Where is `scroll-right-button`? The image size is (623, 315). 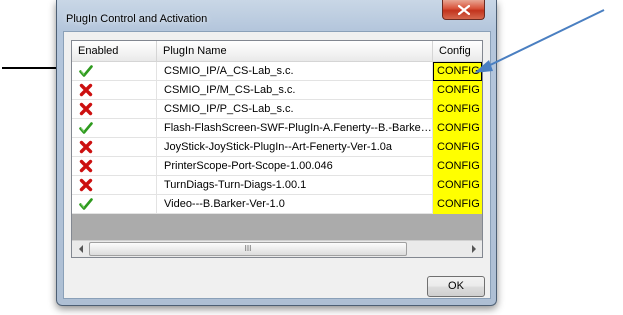 scroll-right-button is located at coordinates (473, 249).